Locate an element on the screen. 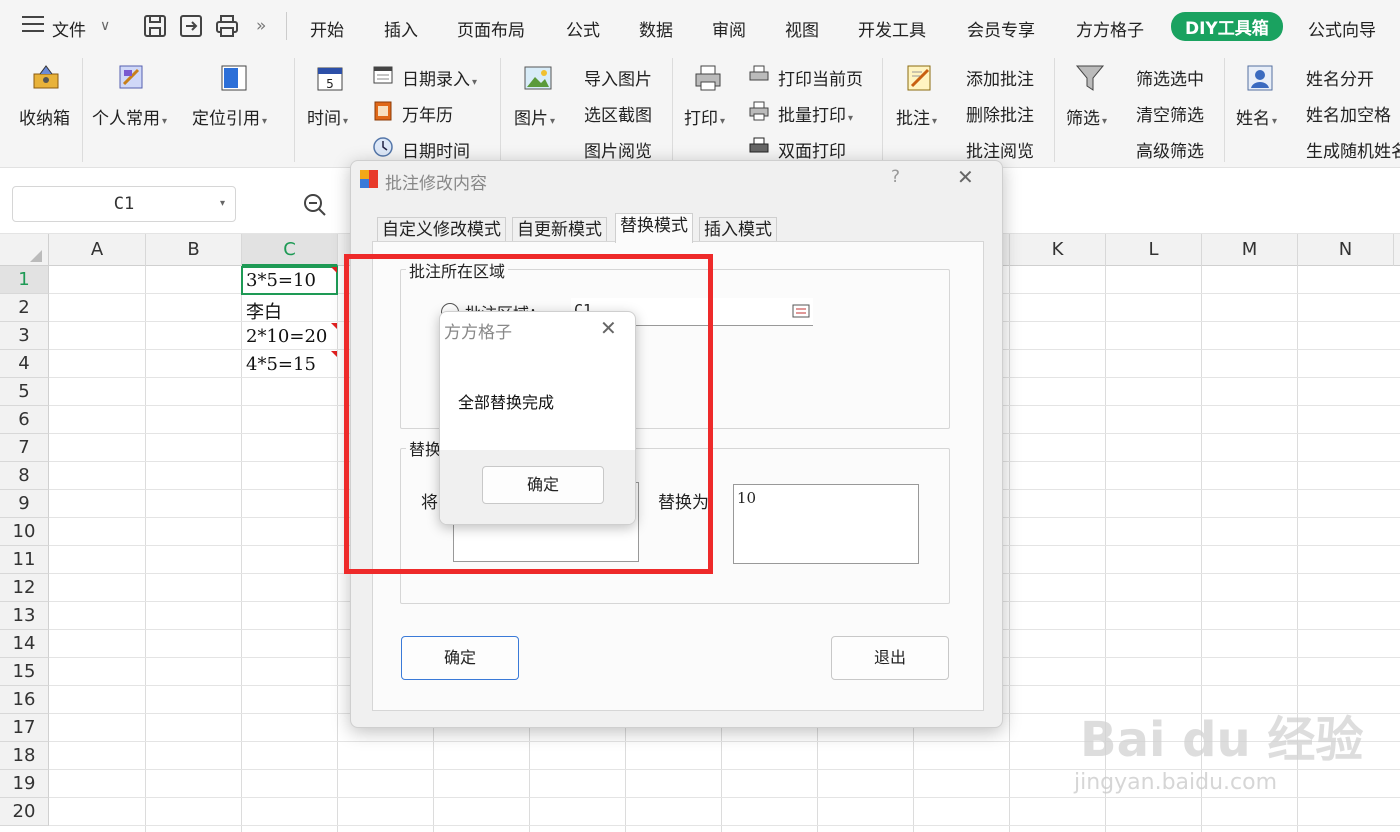  filter-button: 筛选 ▾ is located at coordinates (1086, 116).